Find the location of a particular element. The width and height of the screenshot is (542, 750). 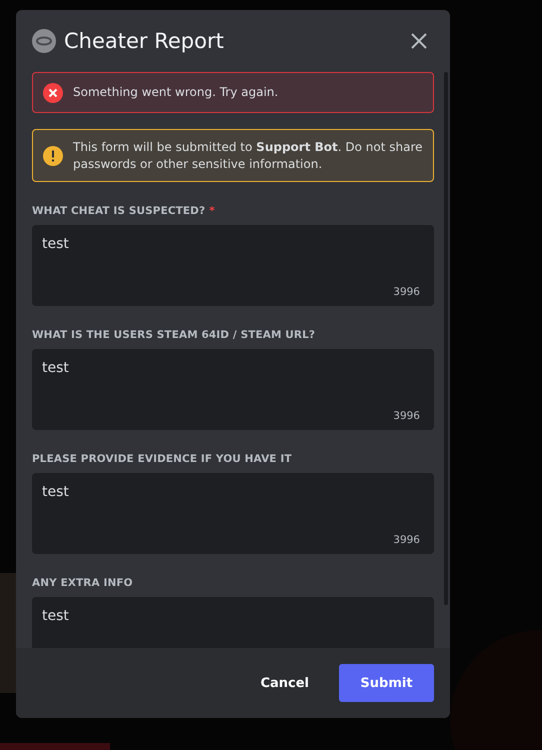

field-label: ANY EXTRA INFO is located at coordinates (82, 583).